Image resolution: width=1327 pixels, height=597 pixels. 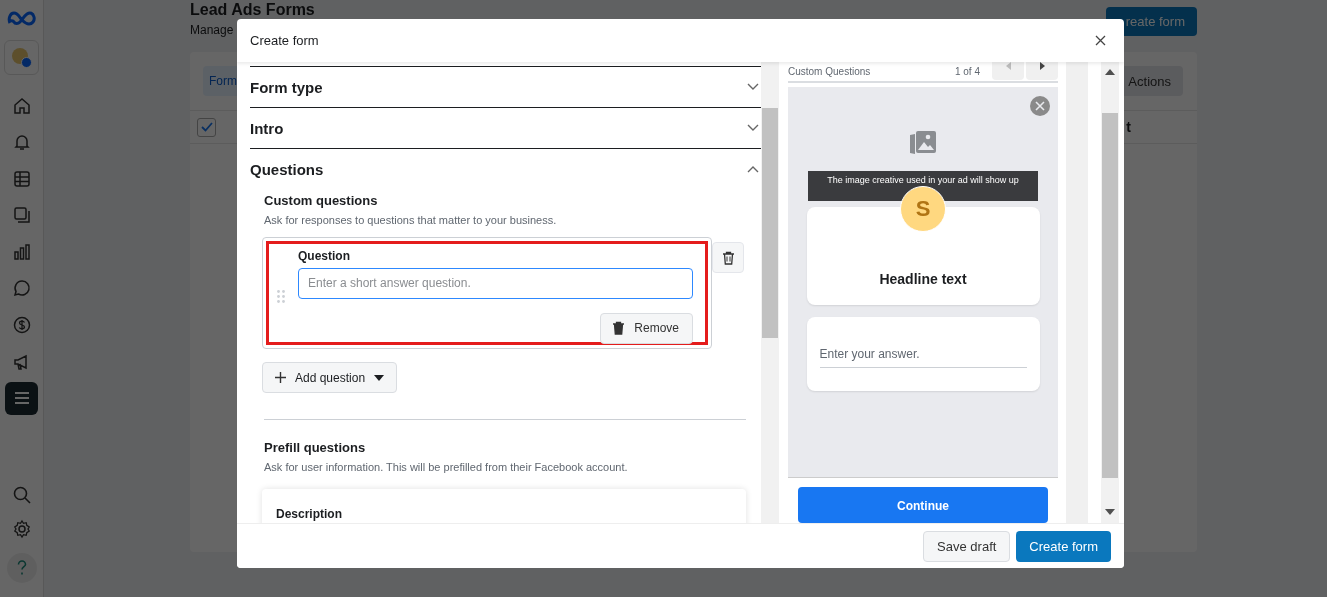 What do you see at coordinates (923, 278) in the screenshot?
I see `headline-text: Headline text` at bounding box center [923, 278].